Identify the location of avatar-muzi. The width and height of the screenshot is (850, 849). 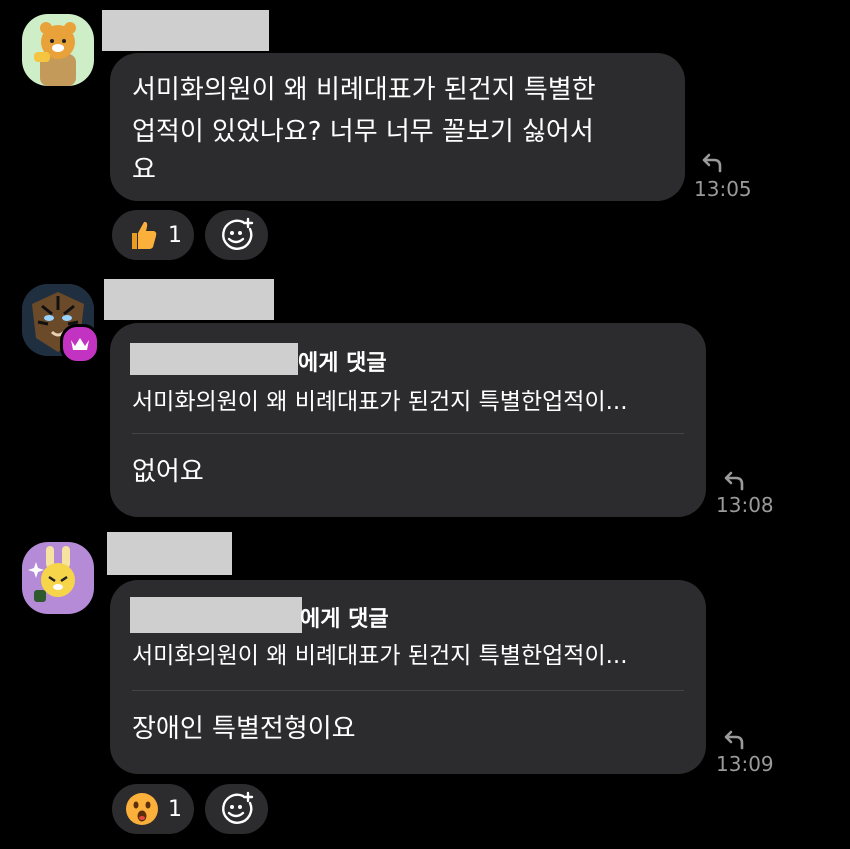
(58, 578).